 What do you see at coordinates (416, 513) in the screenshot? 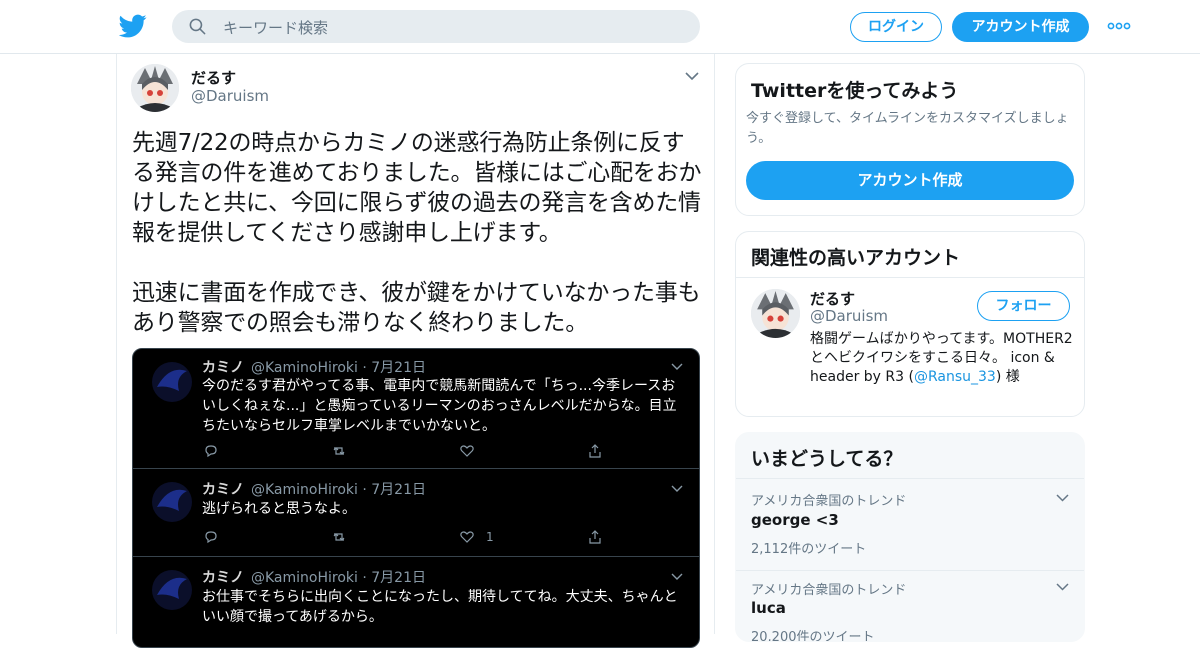
I see `screenshot-tweet: カミノ @KaminoHiroki · 7月21日 逃げられると思うなよ。 1` at bounding box center [416, 513].